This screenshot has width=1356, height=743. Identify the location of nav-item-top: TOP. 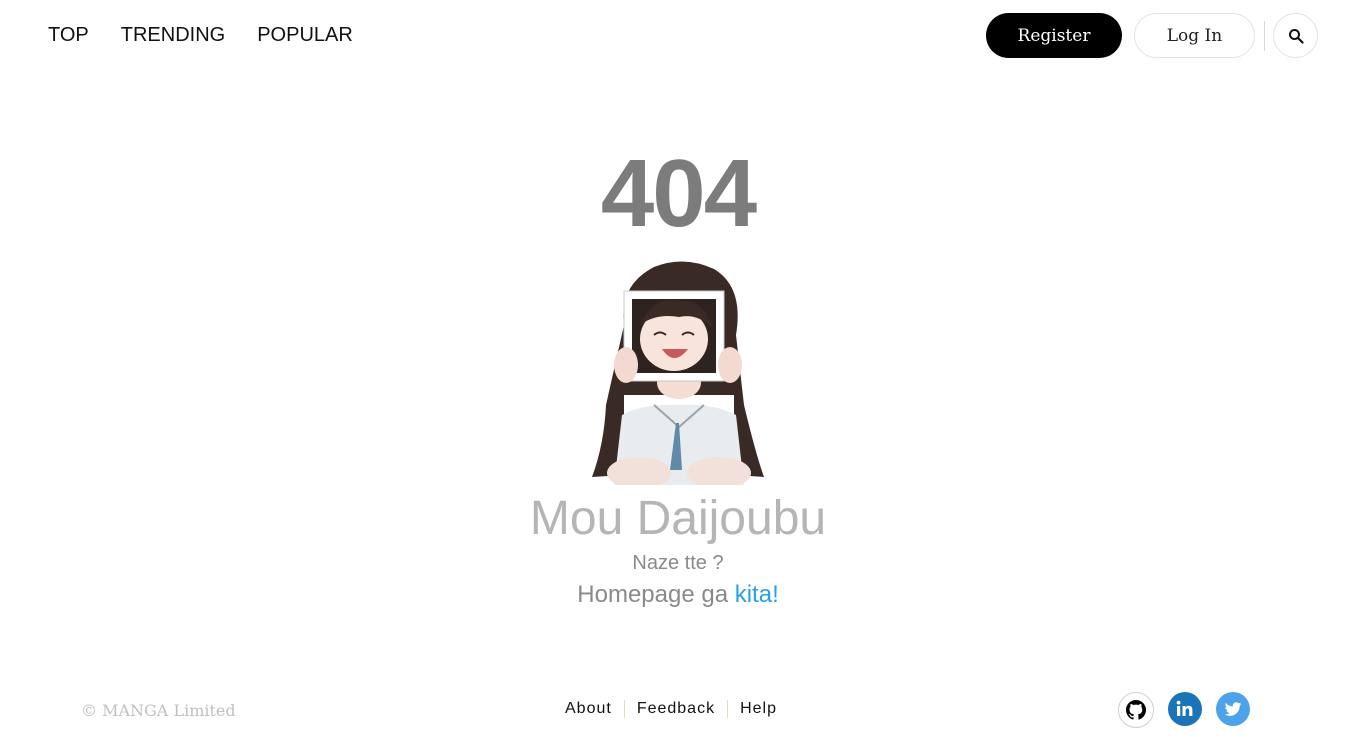
(68, 35).